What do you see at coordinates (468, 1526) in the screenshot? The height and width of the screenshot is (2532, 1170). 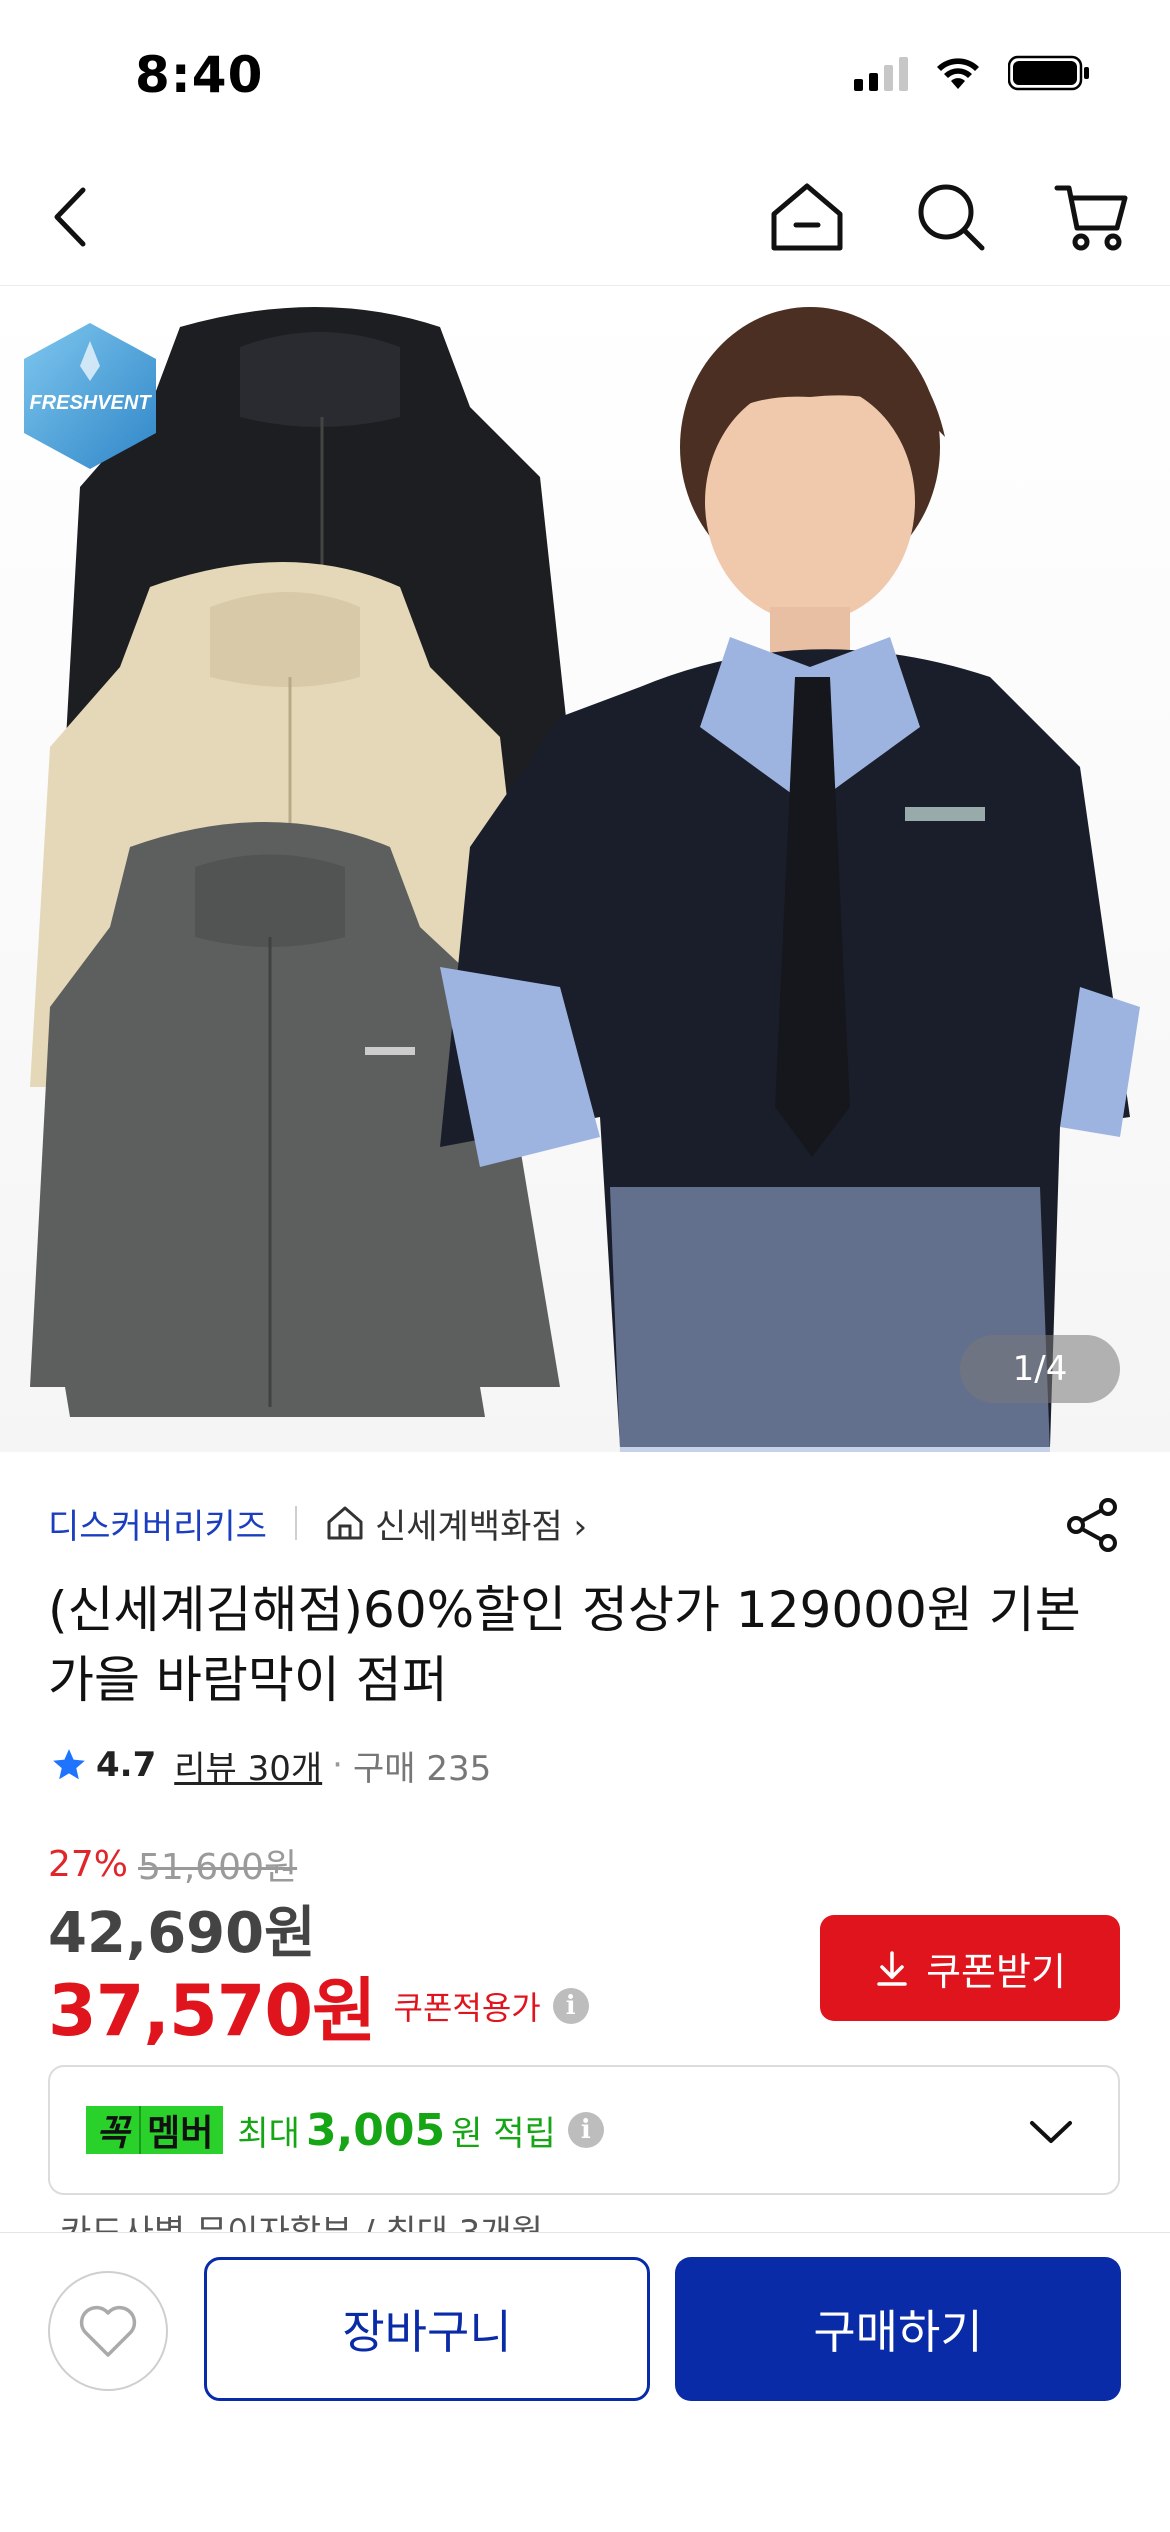 I see `store-name: 신세계백화점` at bounding box center [468, 1526].